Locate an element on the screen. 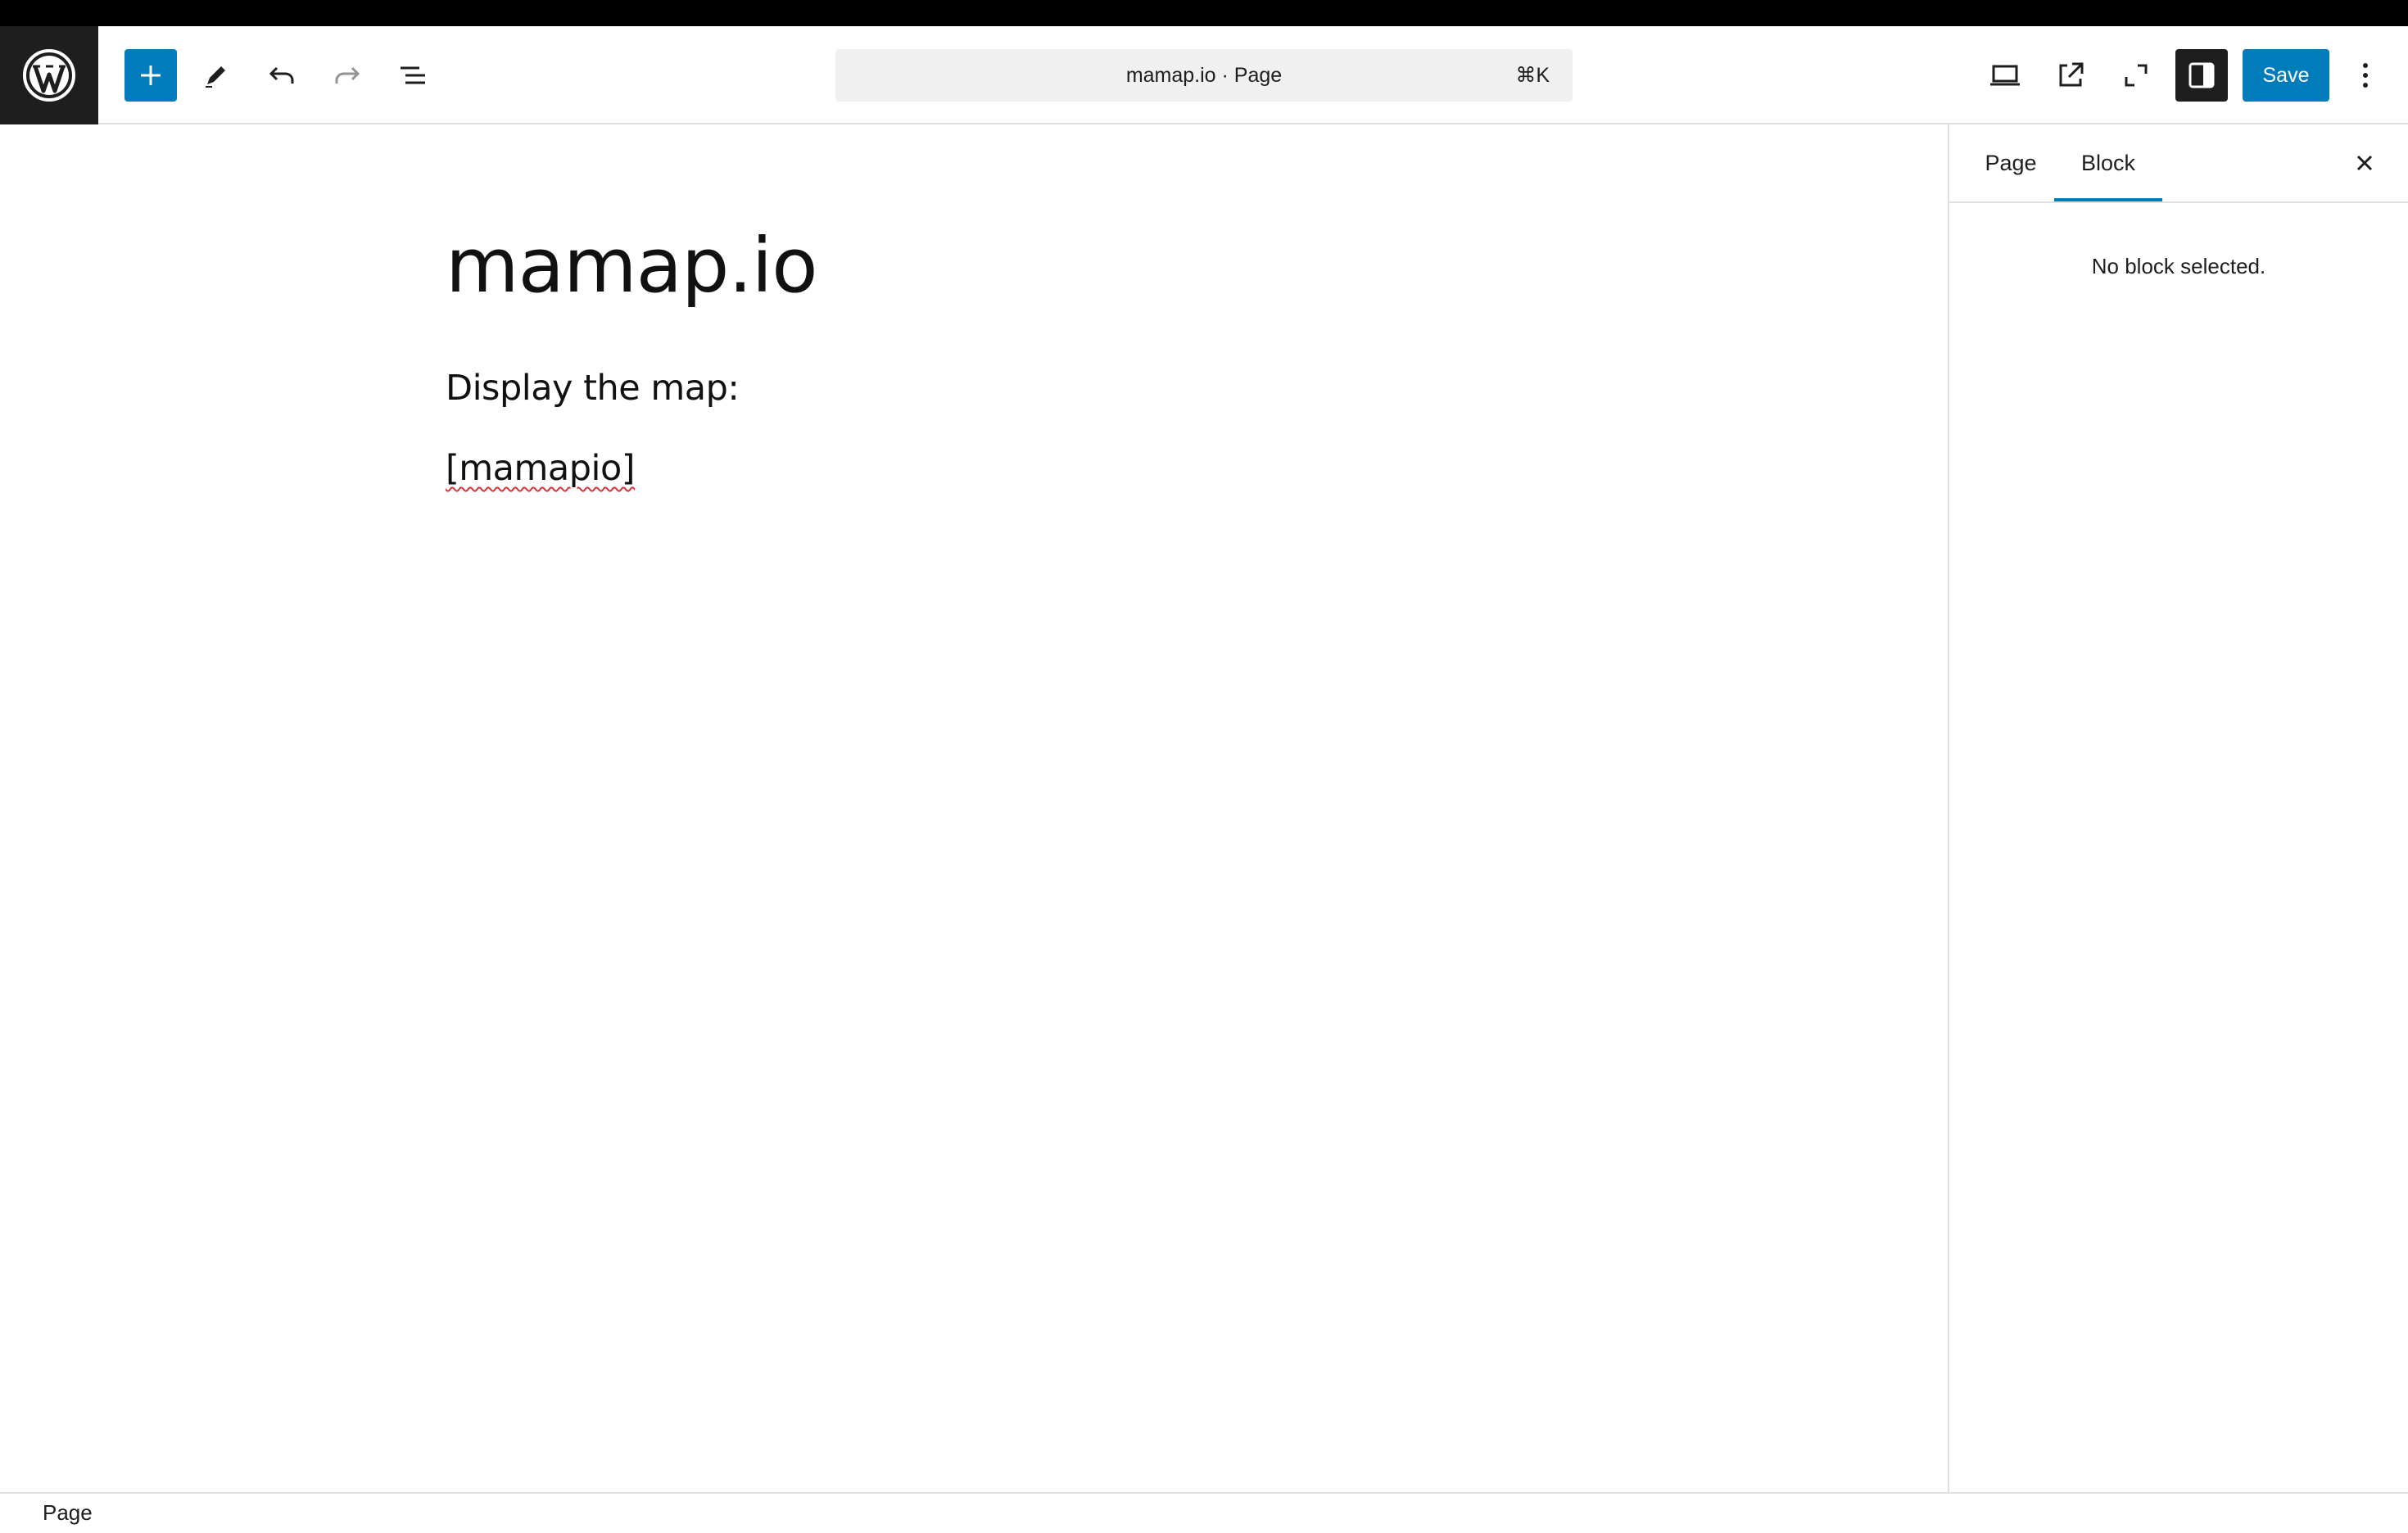 The image size is (2408, 1533). breadcrumb-page: Page is located at coordinates (68, 1513).